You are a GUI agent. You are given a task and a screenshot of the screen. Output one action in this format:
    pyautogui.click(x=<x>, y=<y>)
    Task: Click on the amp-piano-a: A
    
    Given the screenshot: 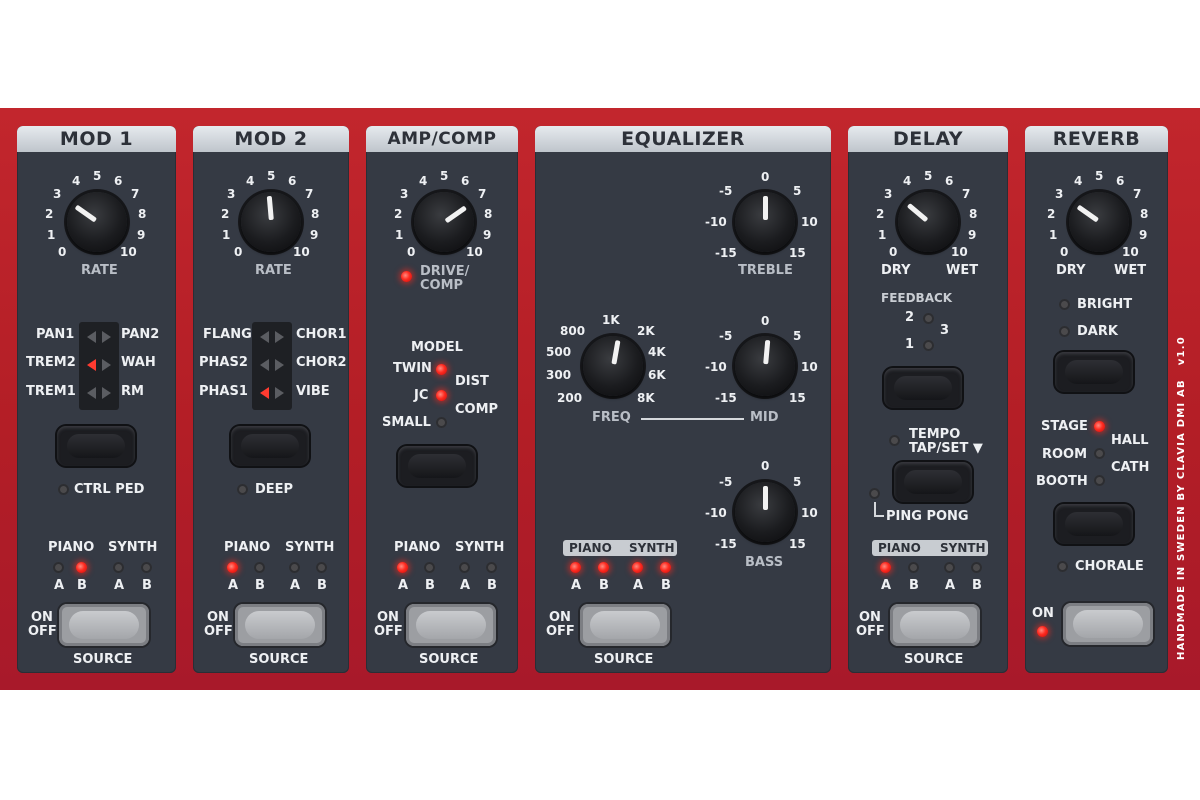 What is the action you would take?
    pyautogui.click(x=403, y=585)
    